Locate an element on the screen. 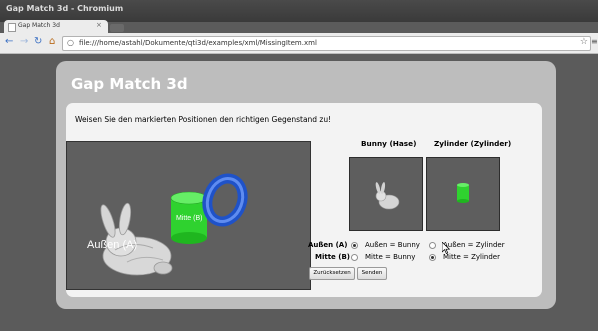 The height and width of the screenshot is (331, 598). browser-tab: Gap Match 3d × is located at coordinates (56, 26).